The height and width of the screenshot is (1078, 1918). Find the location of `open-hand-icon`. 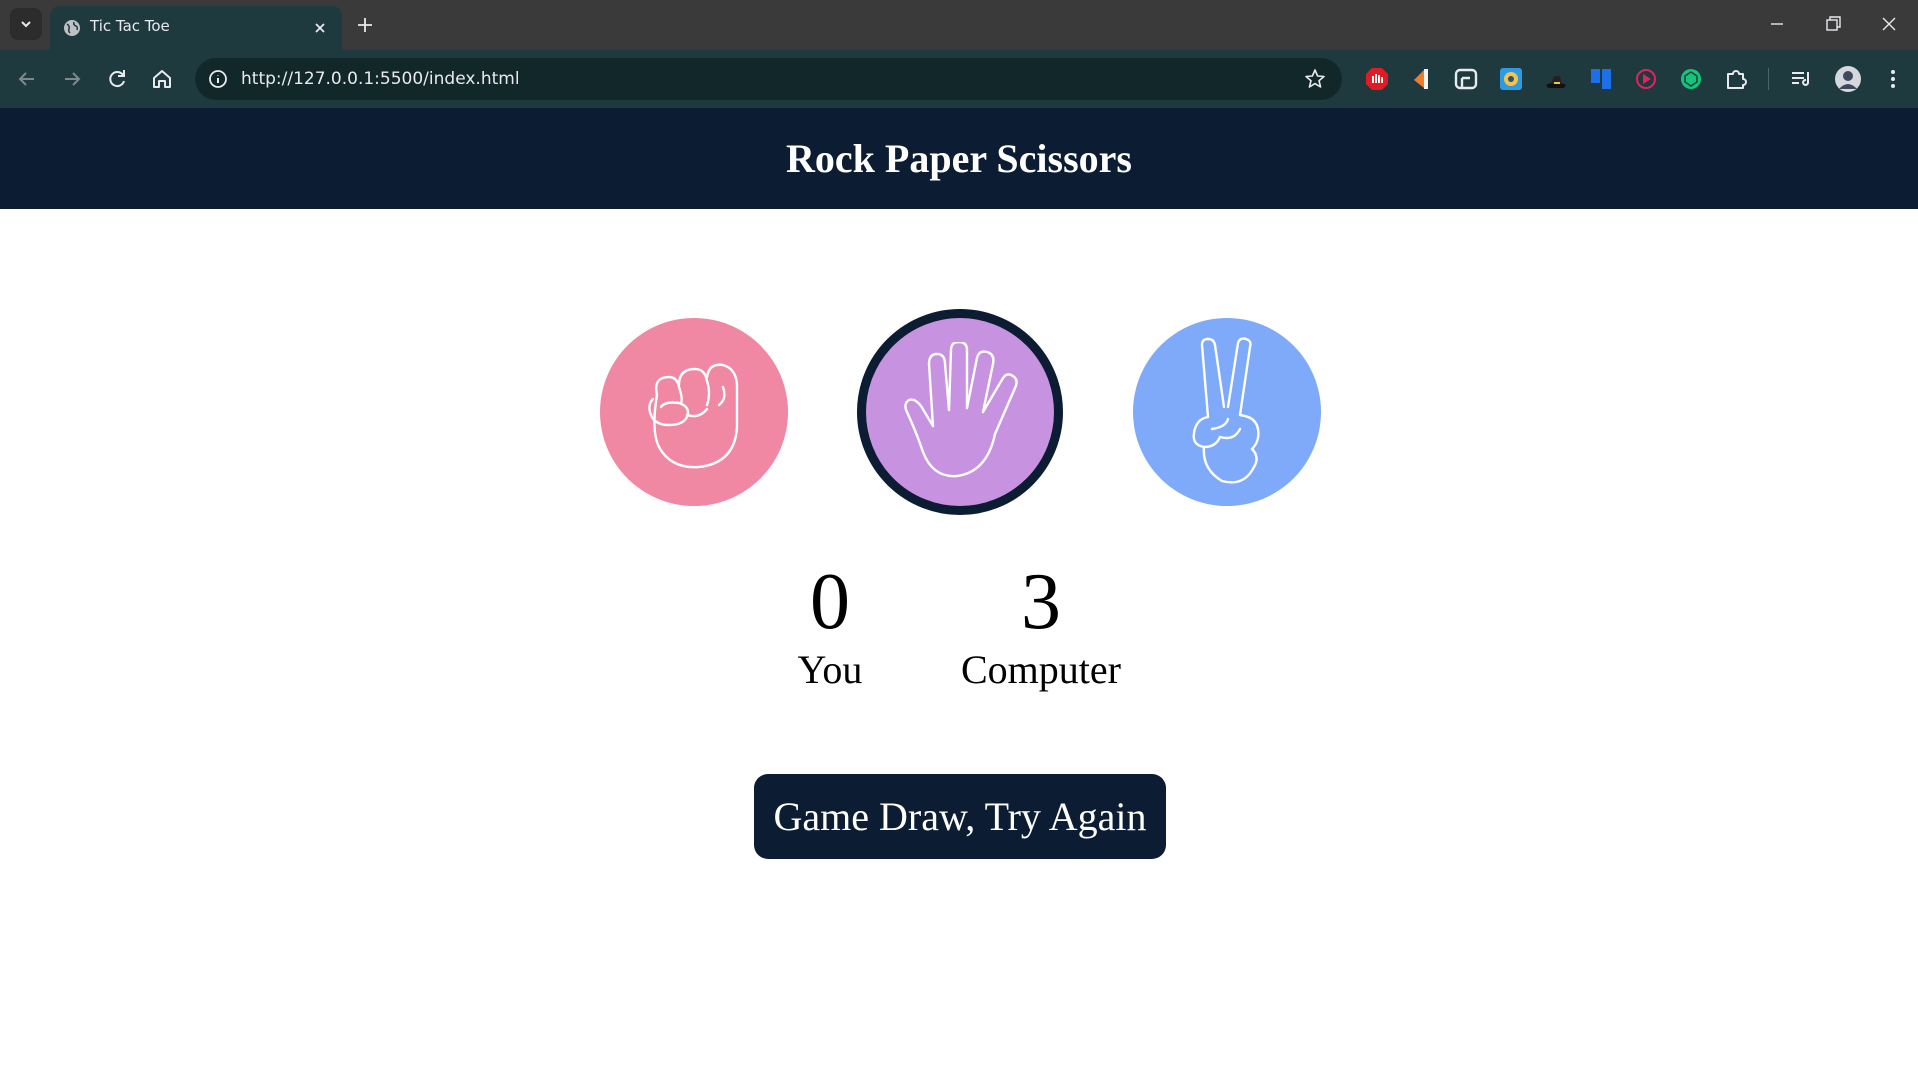

open-hand-icon is located at coordinates (961, 410).